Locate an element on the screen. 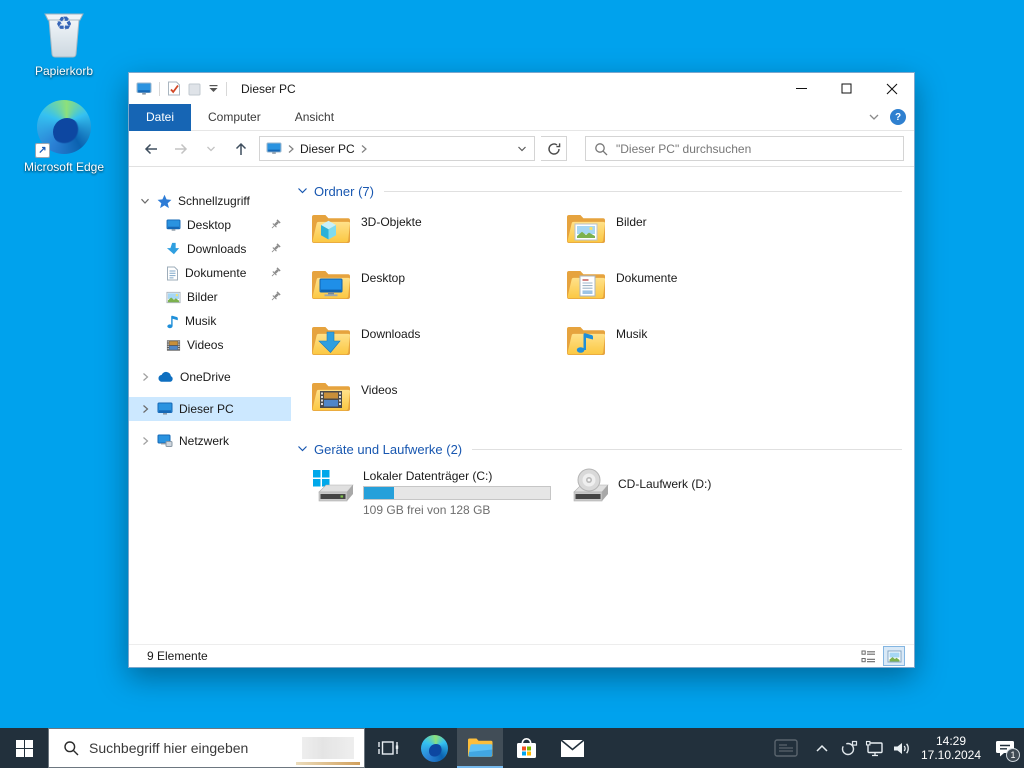 Image resolution: width=1024 pixels, height=768 pixels. details-view-button is located at coordinates (868, 656).